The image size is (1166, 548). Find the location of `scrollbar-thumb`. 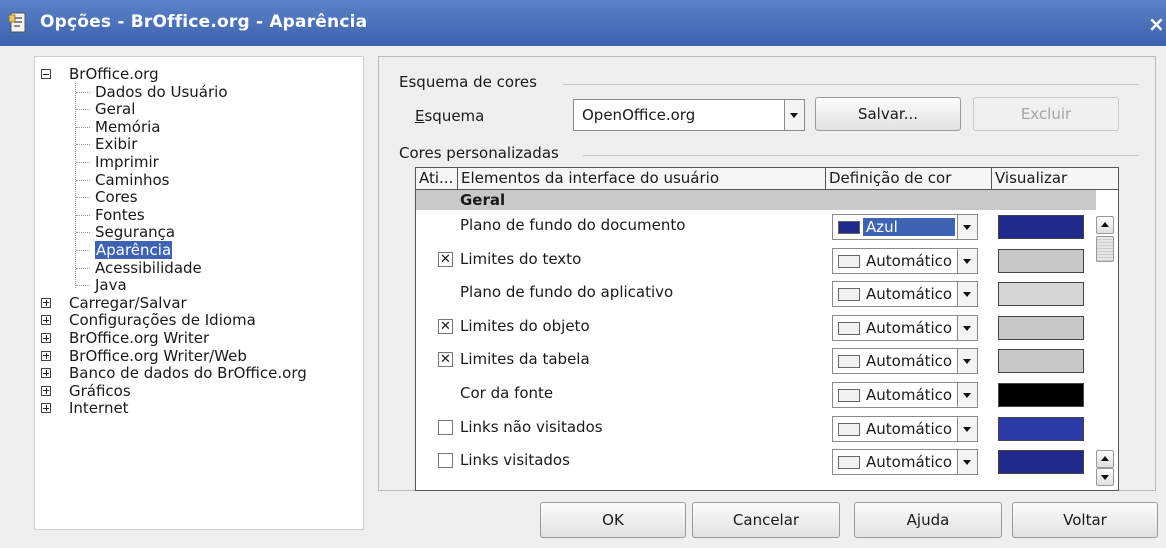

scrollbar-thumb is located at coordinates (1105, 249).